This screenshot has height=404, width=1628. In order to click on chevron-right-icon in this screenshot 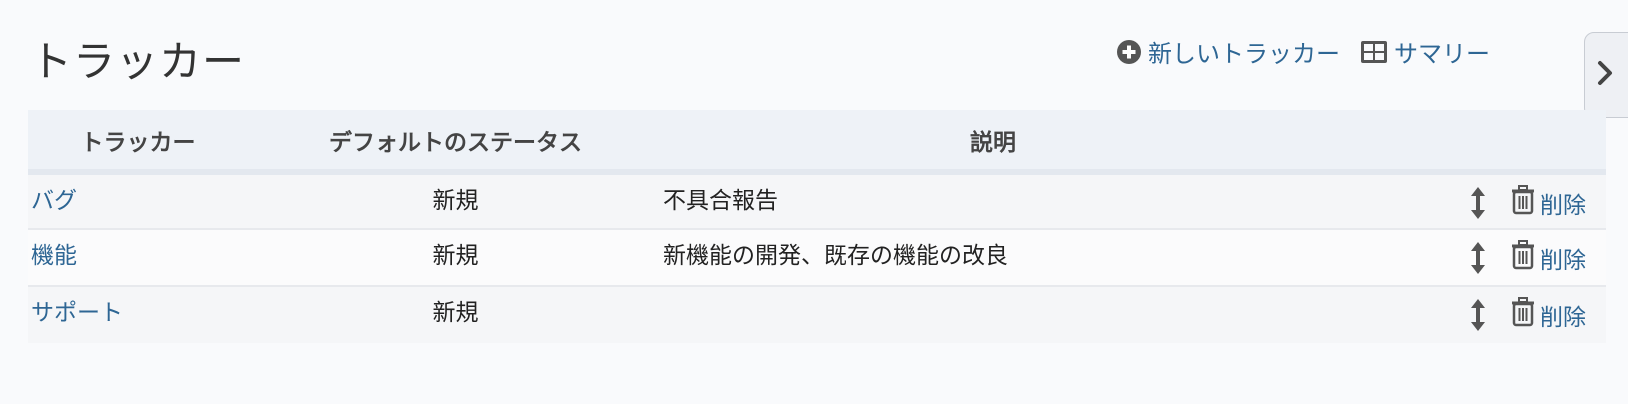, I will do `click(1605, 75)`.